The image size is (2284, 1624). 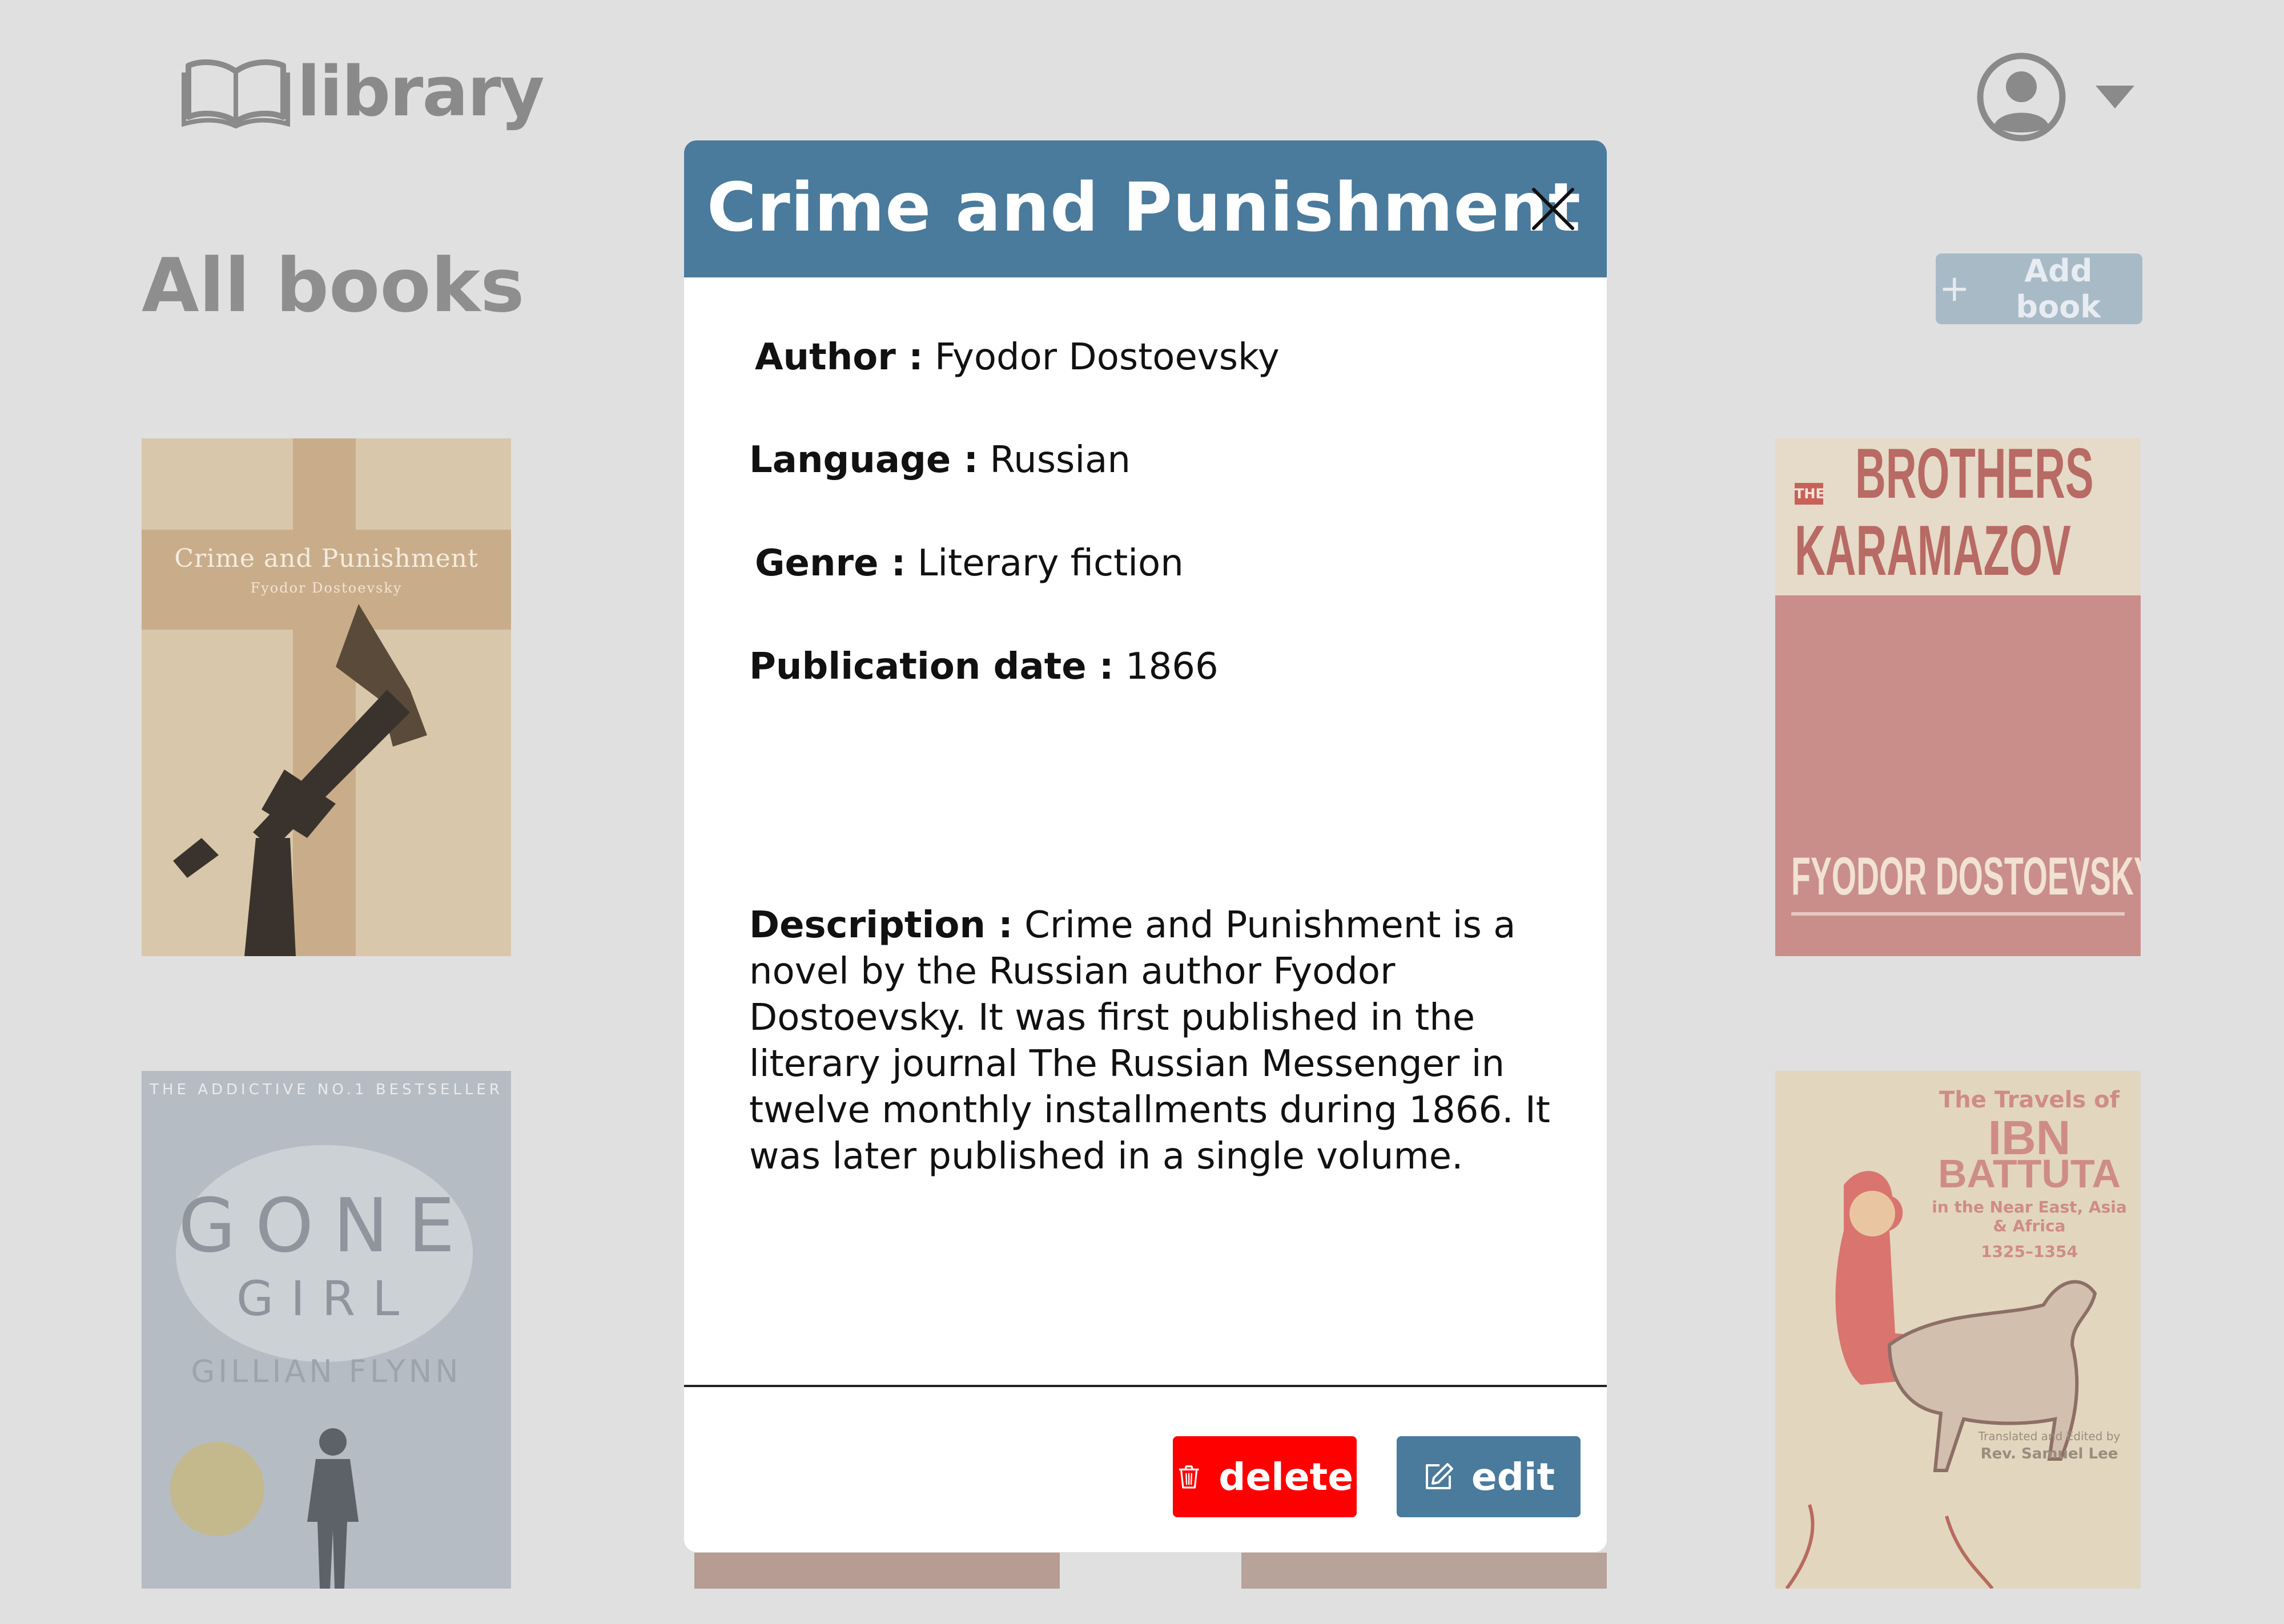 I want to click on author-field: Author : Fyodor Dostoevsky, so click(x=1017, y=358).